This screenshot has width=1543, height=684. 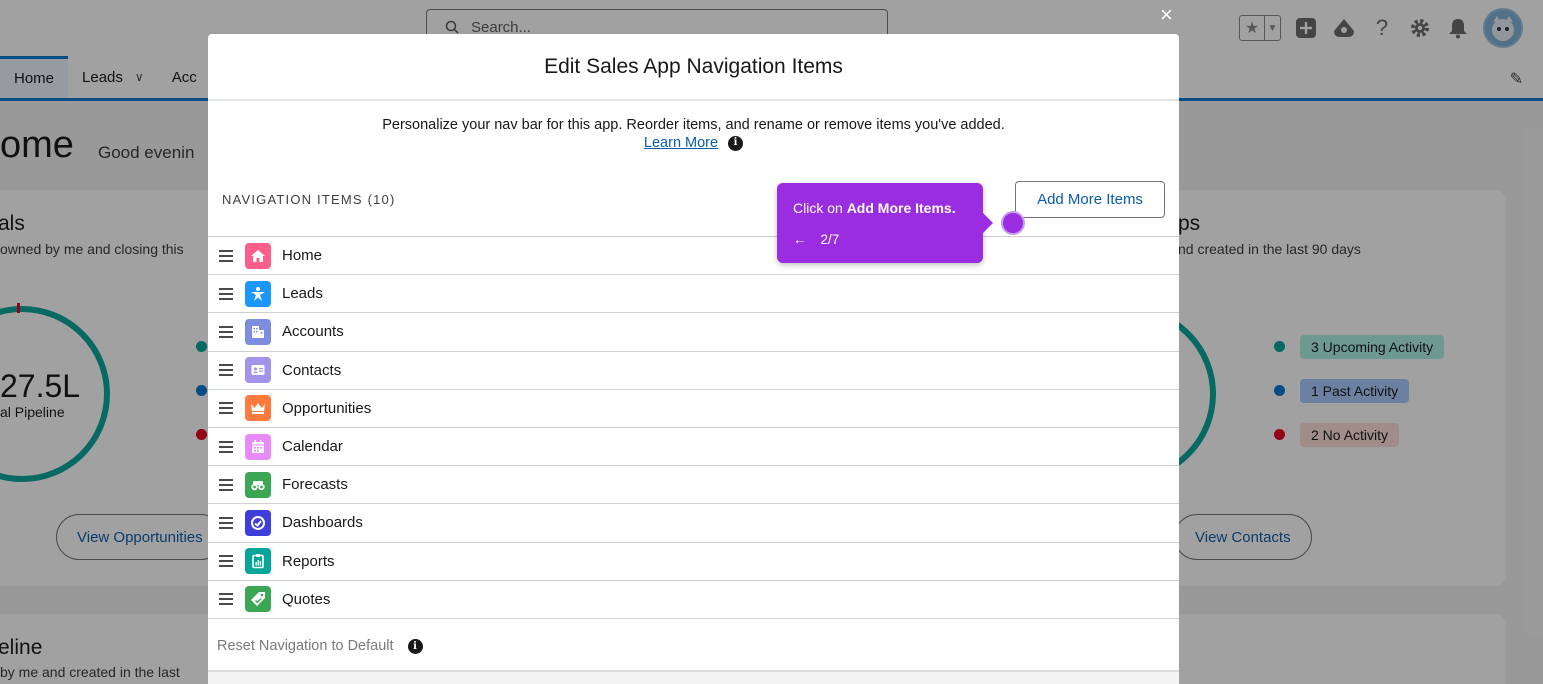 I want to click on list-item: Home, so click(x=693, y=256).